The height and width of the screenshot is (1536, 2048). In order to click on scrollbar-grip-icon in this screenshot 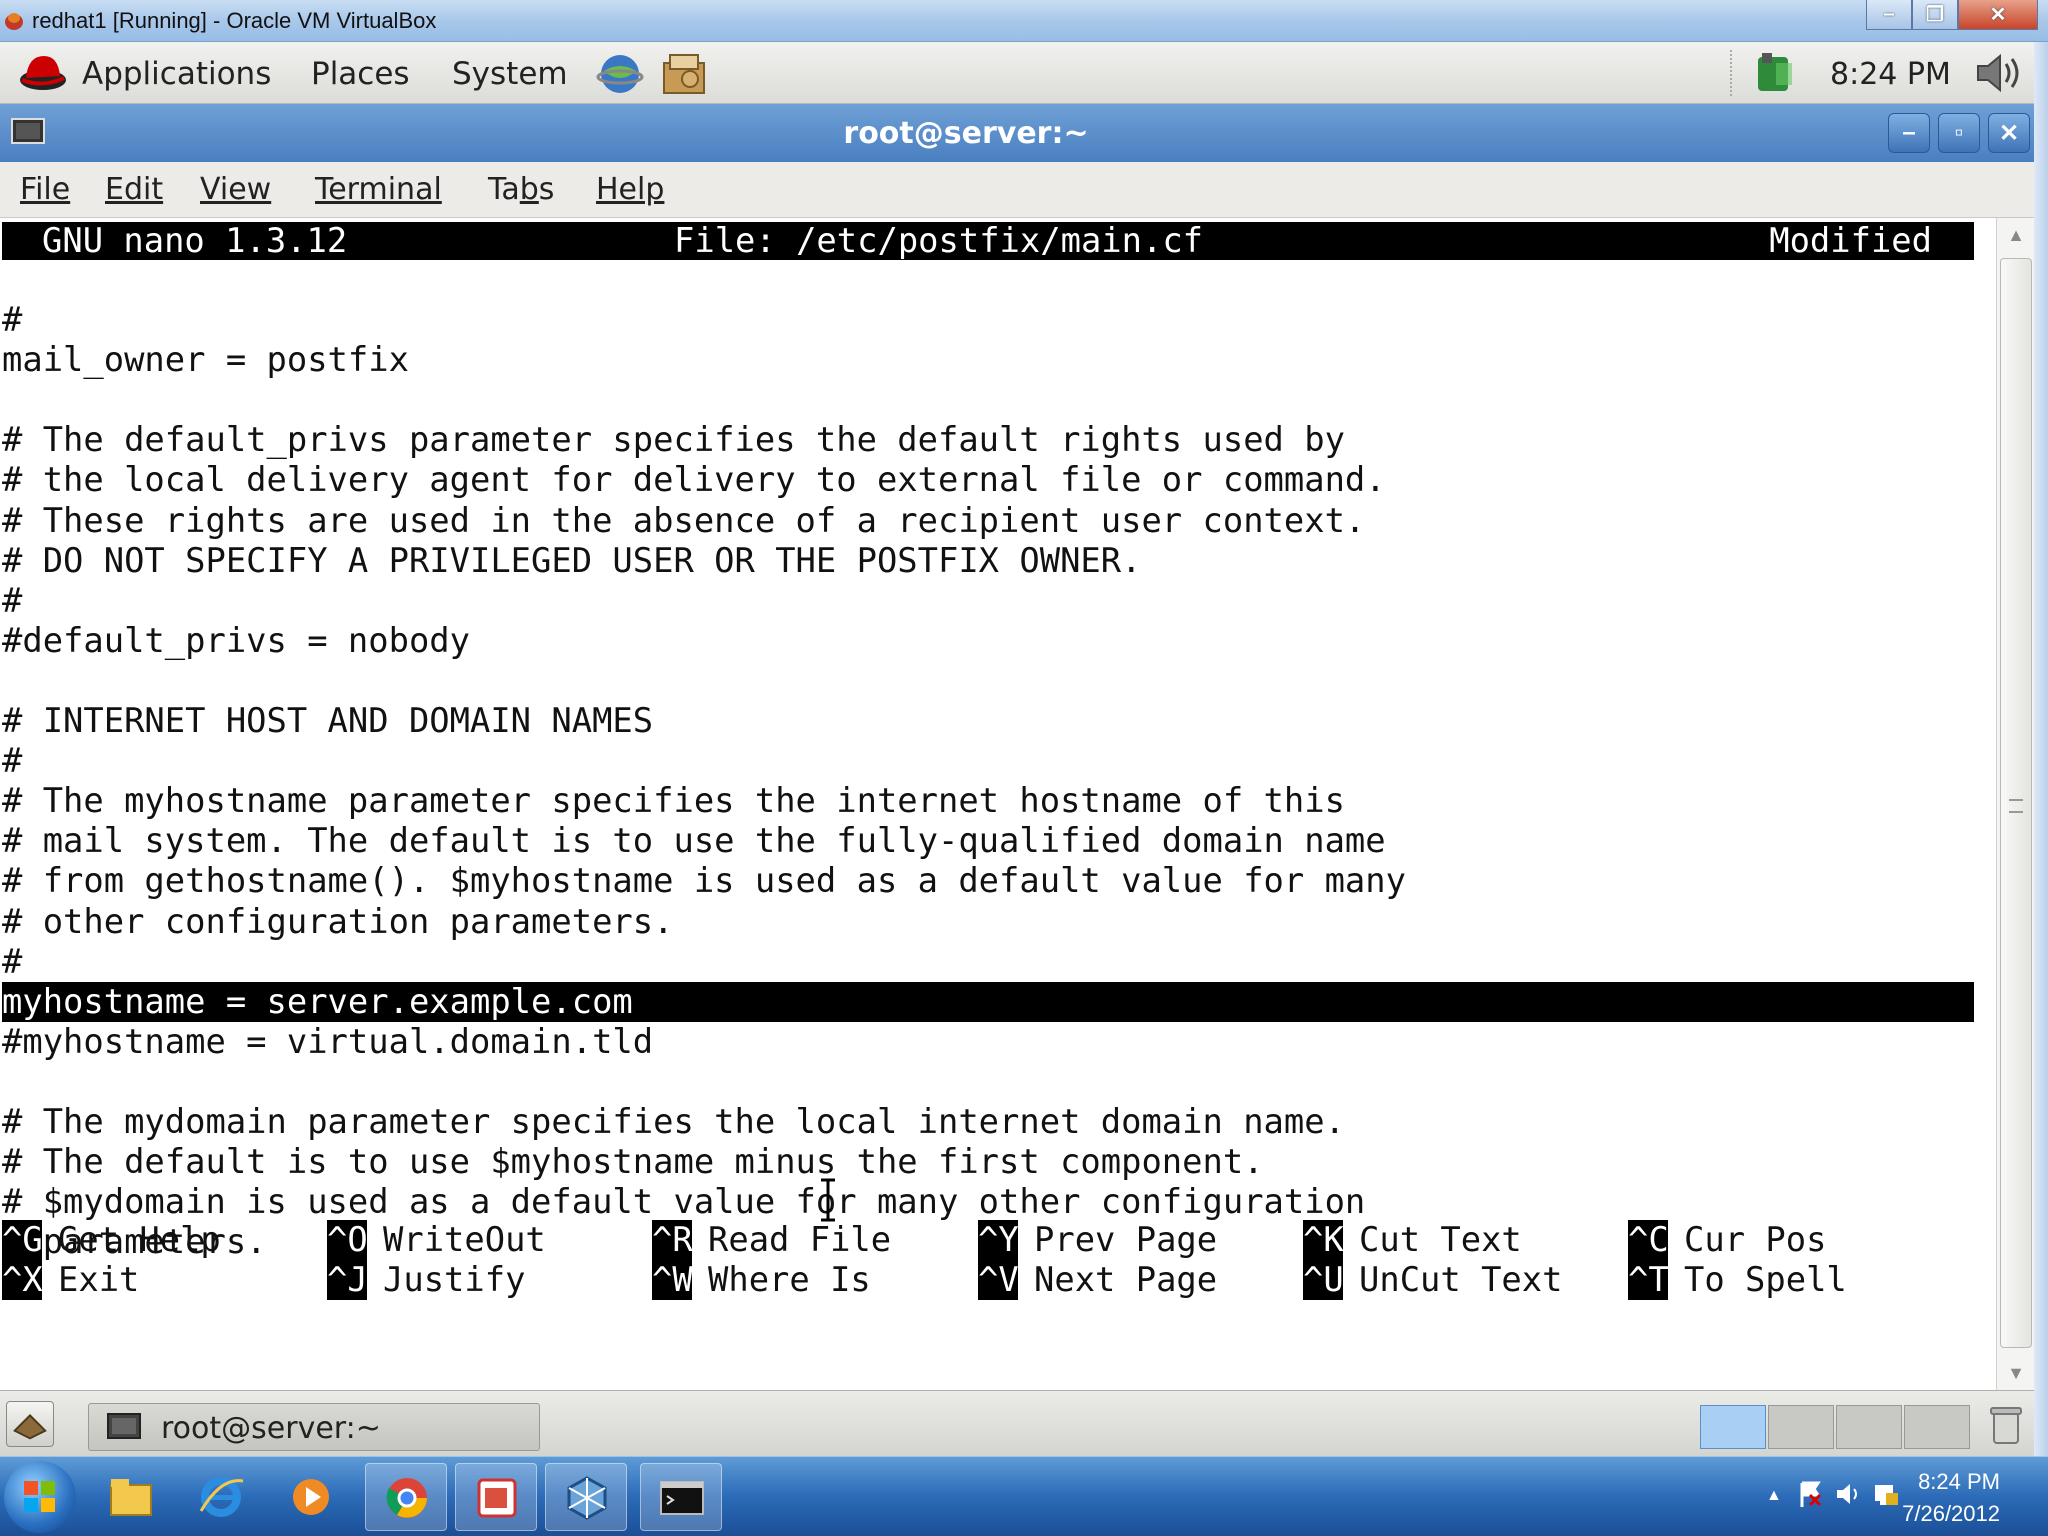, I will do `click(2016, 806)`.